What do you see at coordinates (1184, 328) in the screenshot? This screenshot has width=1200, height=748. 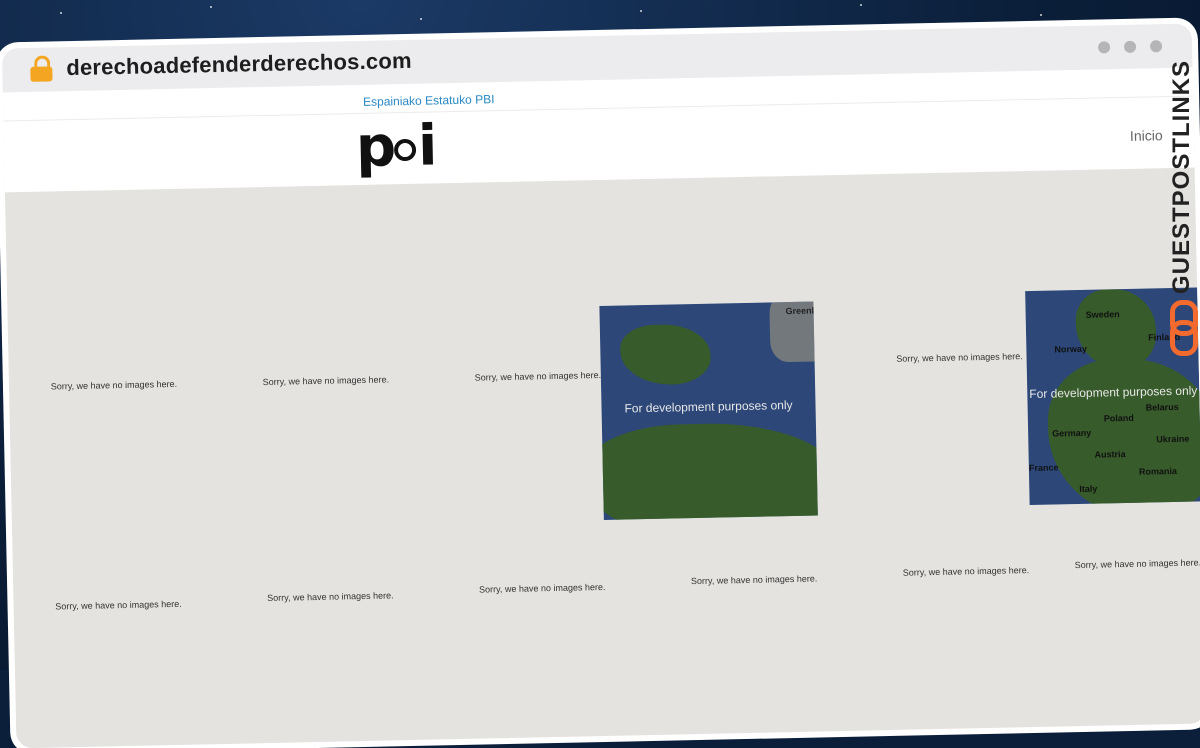 I see `chain-link-icon` at bounding box center [1184, 328].